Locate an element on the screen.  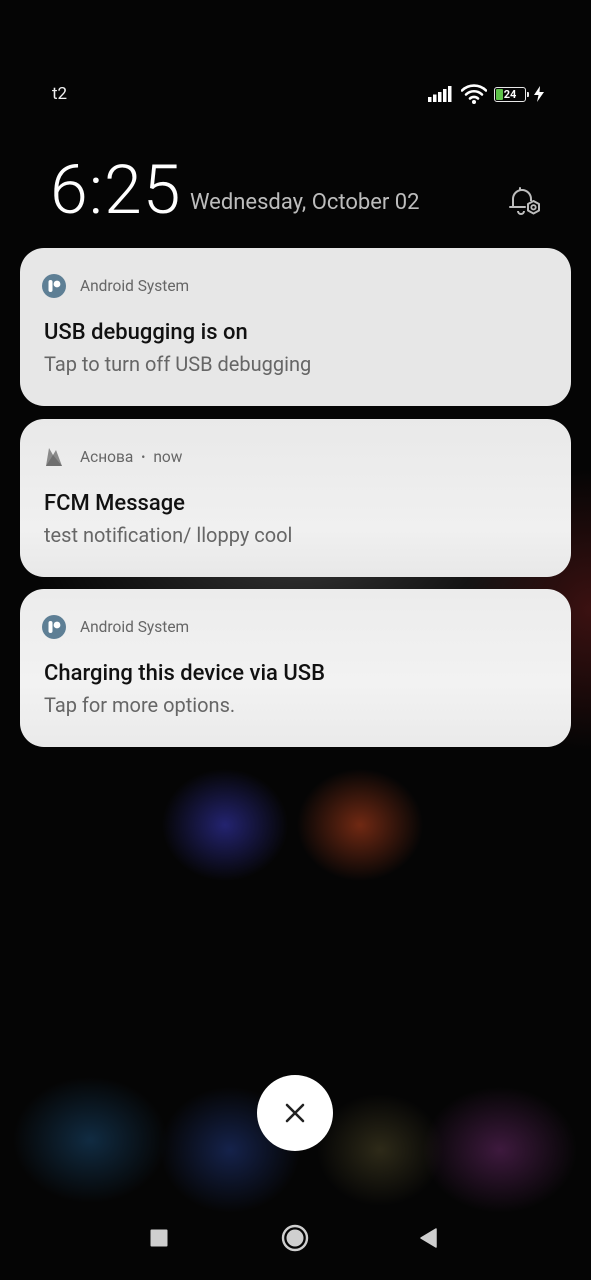
charging-bolt-icon is located at coordinates (539, 94).